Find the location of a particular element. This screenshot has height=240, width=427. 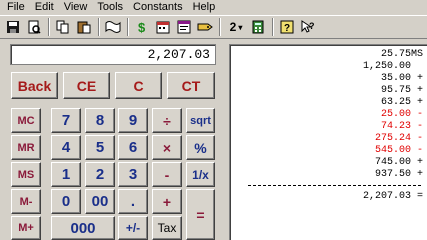

ms-button: MS is located at coordinates (26, 174).